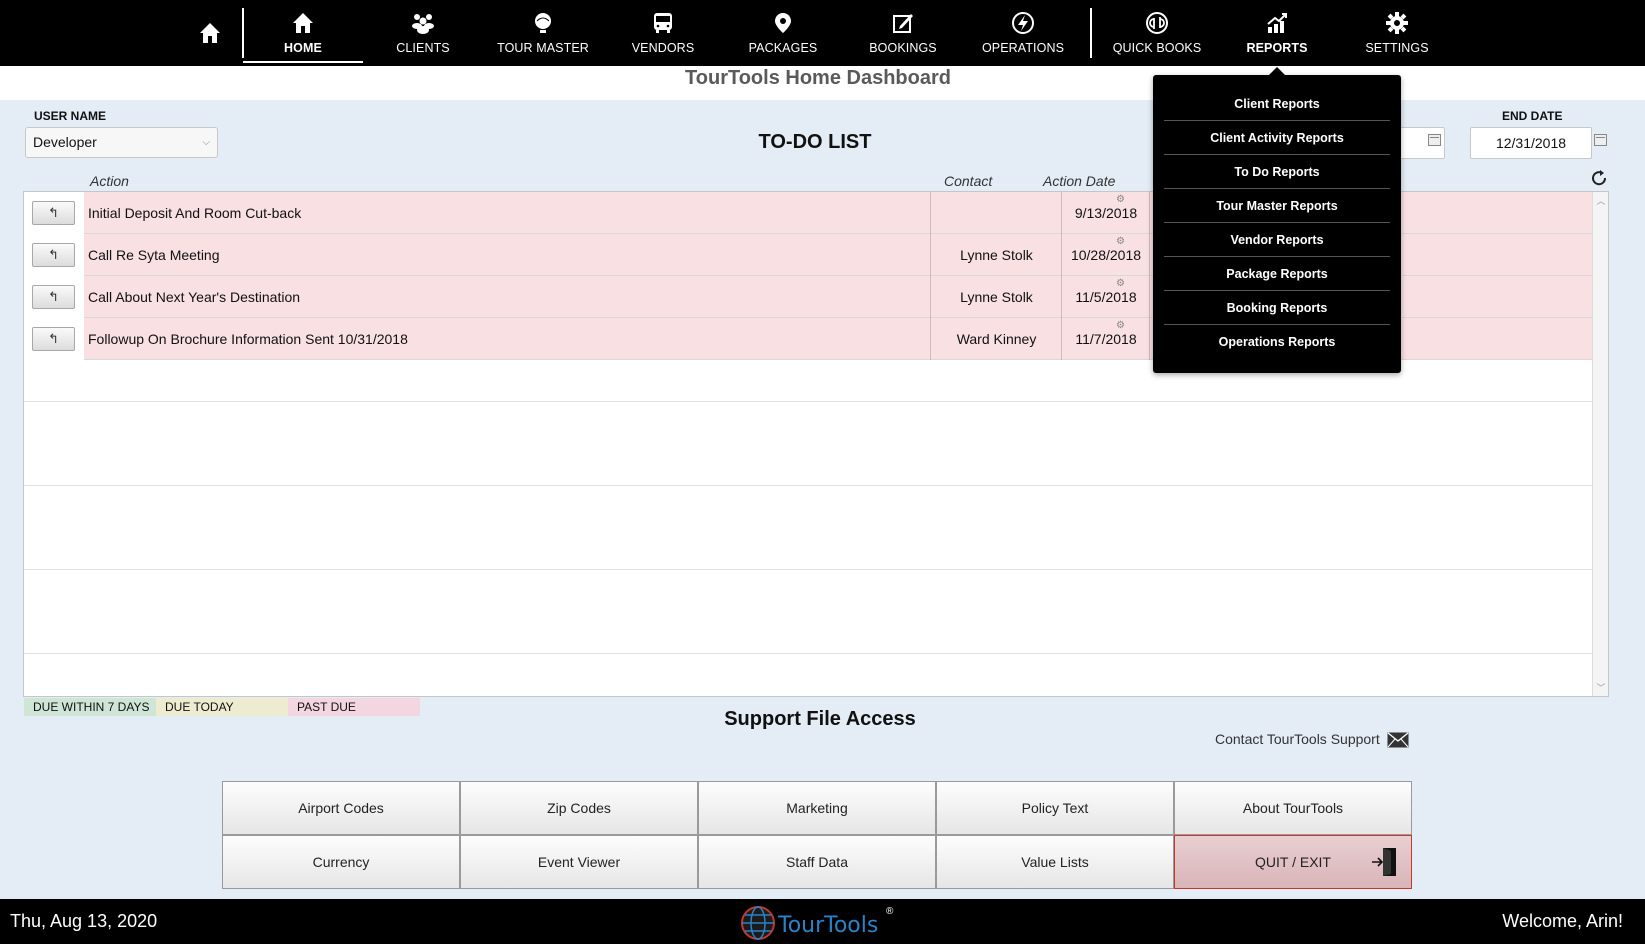 This screenshot has height=944, width=1645. I want to click on row-date: 10/28/2018, so click(1106, 255).